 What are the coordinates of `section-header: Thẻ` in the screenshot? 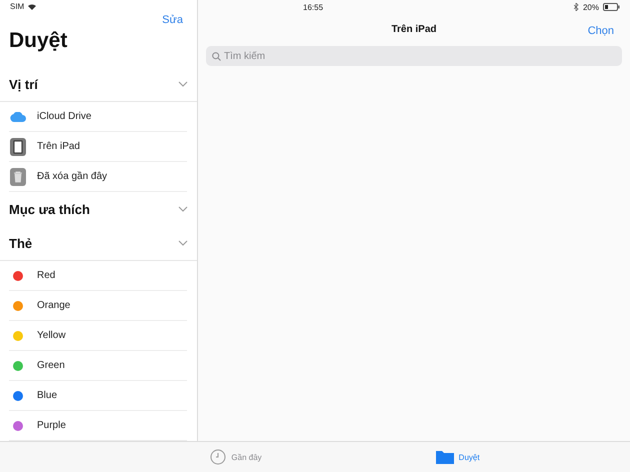 It's located at (98, 243).